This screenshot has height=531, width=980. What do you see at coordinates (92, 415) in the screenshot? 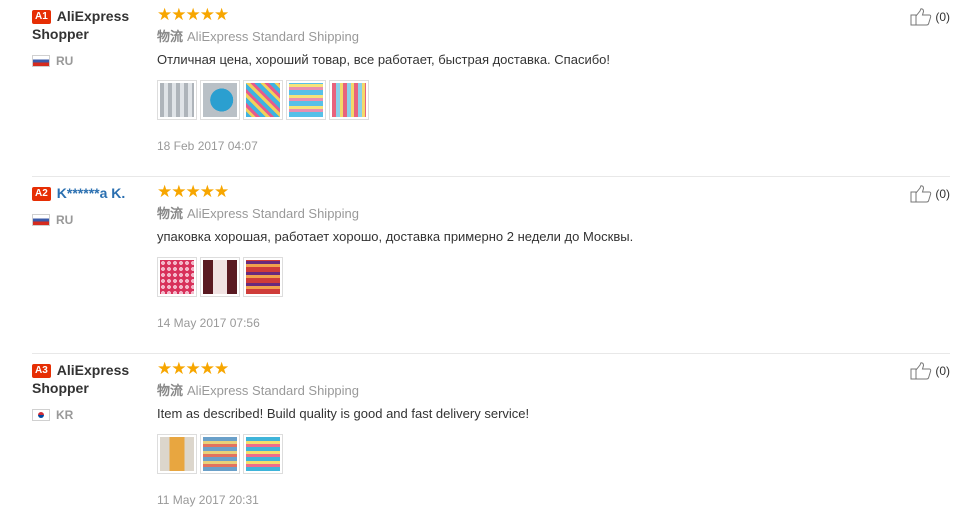
I see `reviewer-country: KR` at bounding box center [92, 415].